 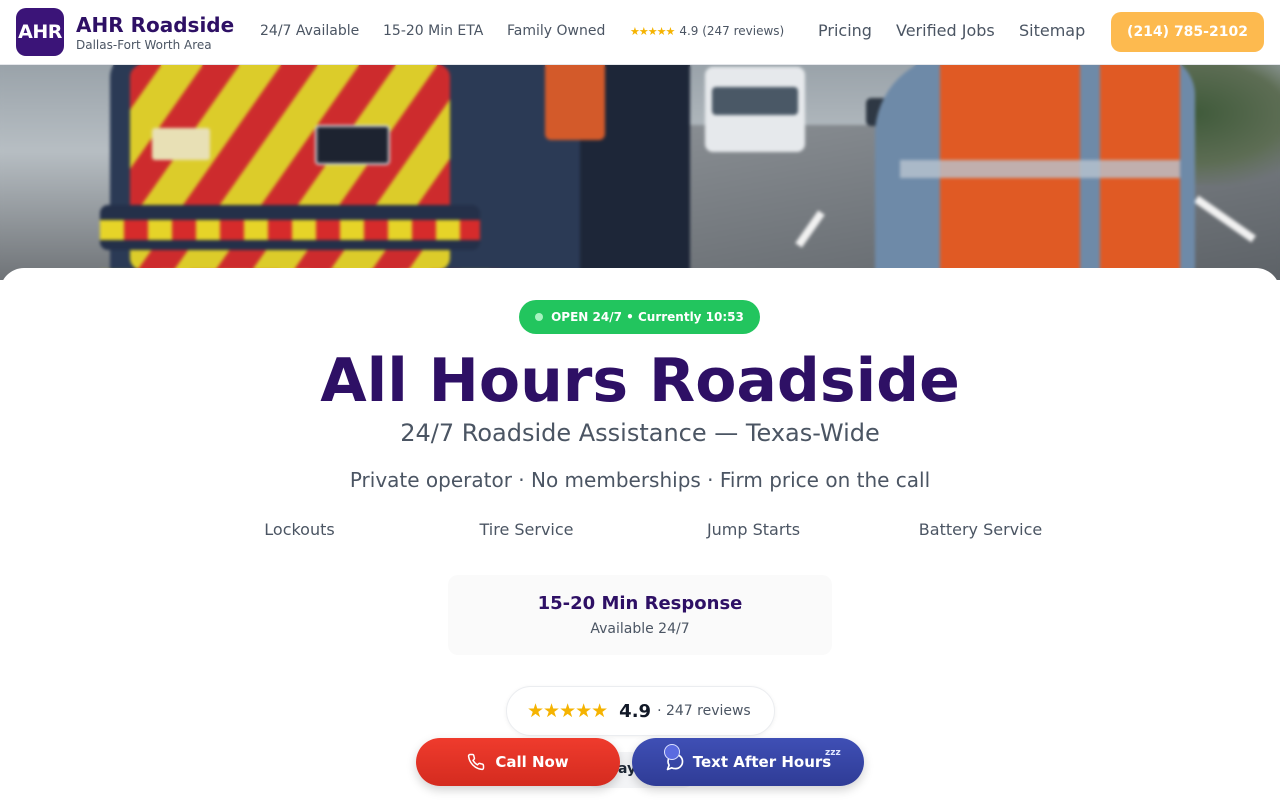 What do you see at coordinates (310, 31) in the screenshot?
I see `badge-24-7: 24/7 Available` at bounding box center [310, 31].